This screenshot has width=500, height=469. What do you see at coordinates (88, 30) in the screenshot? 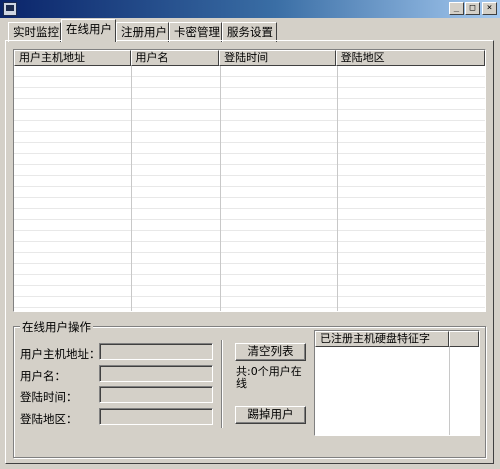
I see `tab-online-users: 在线用户` at bounding box center [88, 30].